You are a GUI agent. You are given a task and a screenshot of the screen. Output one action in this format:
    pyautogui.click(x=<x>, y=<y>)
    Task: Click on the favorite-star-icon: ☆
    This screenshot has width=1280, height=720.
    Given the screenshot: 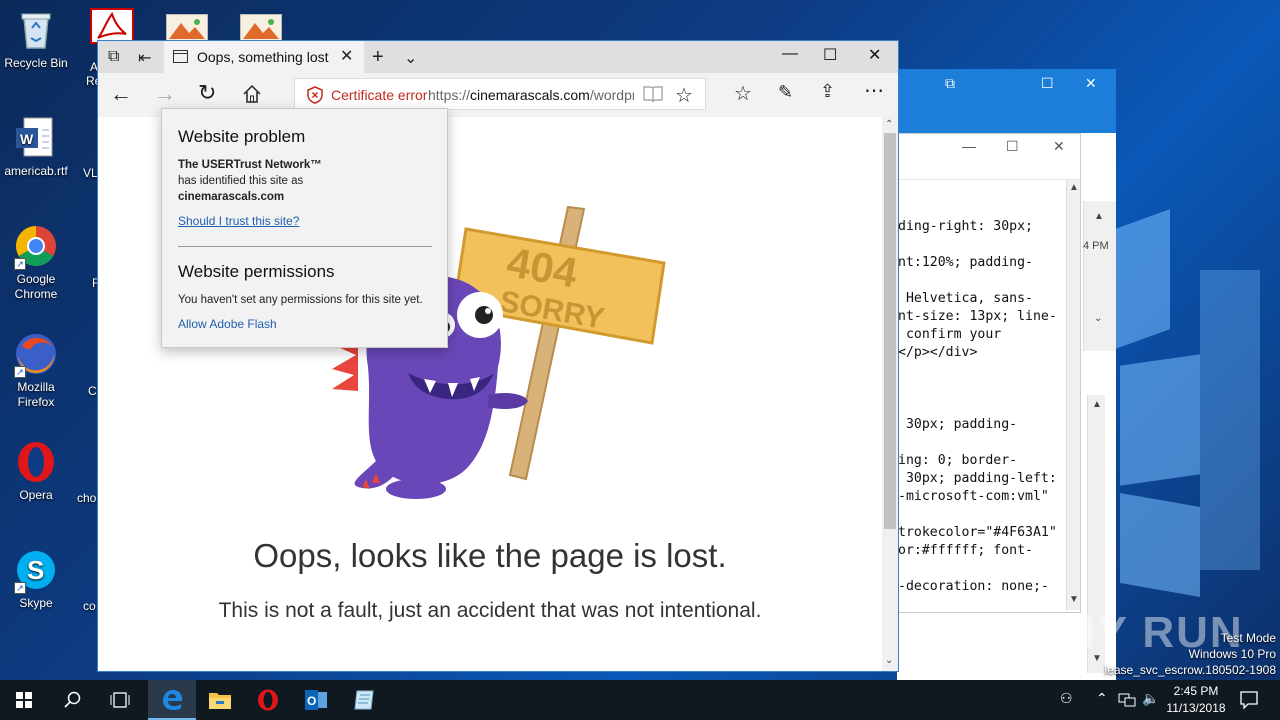 What is the action you would take?
    pyautogui.click(x=684, y=95)
    